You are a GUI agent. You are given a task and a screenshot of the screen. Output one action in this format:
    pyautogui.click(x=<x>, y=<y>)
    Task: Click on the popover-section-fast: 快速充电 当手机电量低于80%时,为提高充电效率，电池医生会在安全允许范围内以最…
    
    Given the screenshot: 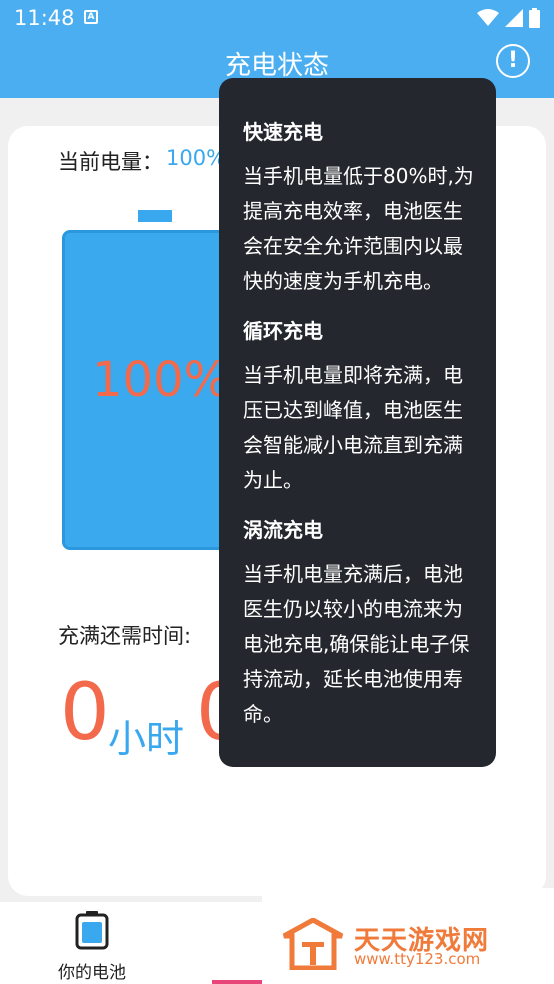 What is the action you would take?
    pyautogui.click(x=359, y=207)
    